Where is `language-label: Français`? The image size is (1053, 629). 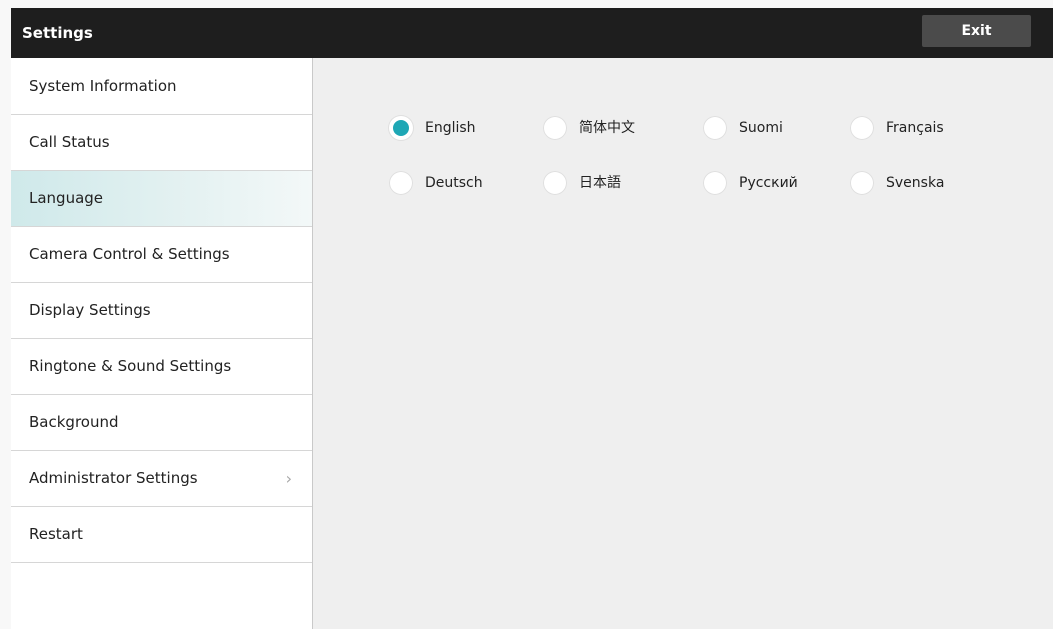 language-label: Français is located at coordinates (915, 128).